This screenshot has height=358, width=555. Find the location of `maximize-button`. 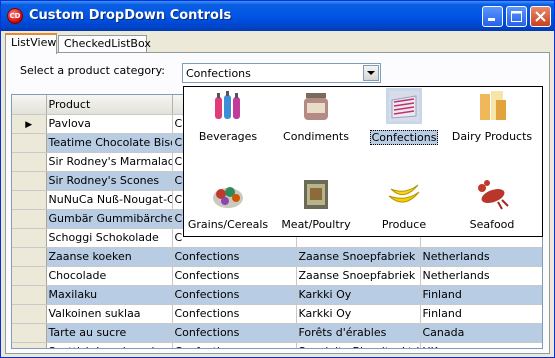

maximize-button is located at coordinates (516, 16).